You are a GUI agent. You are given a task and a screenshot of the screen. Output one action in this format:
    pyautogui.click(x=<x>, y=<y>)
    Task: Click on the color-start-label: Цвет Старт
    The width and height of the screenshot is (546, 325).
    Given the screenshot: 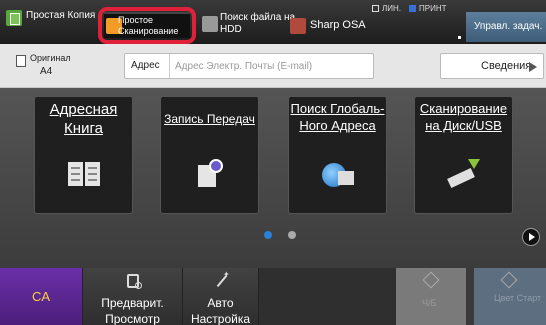 What is the action you would take?
    pyautogui.click(x=518, y=298)
    